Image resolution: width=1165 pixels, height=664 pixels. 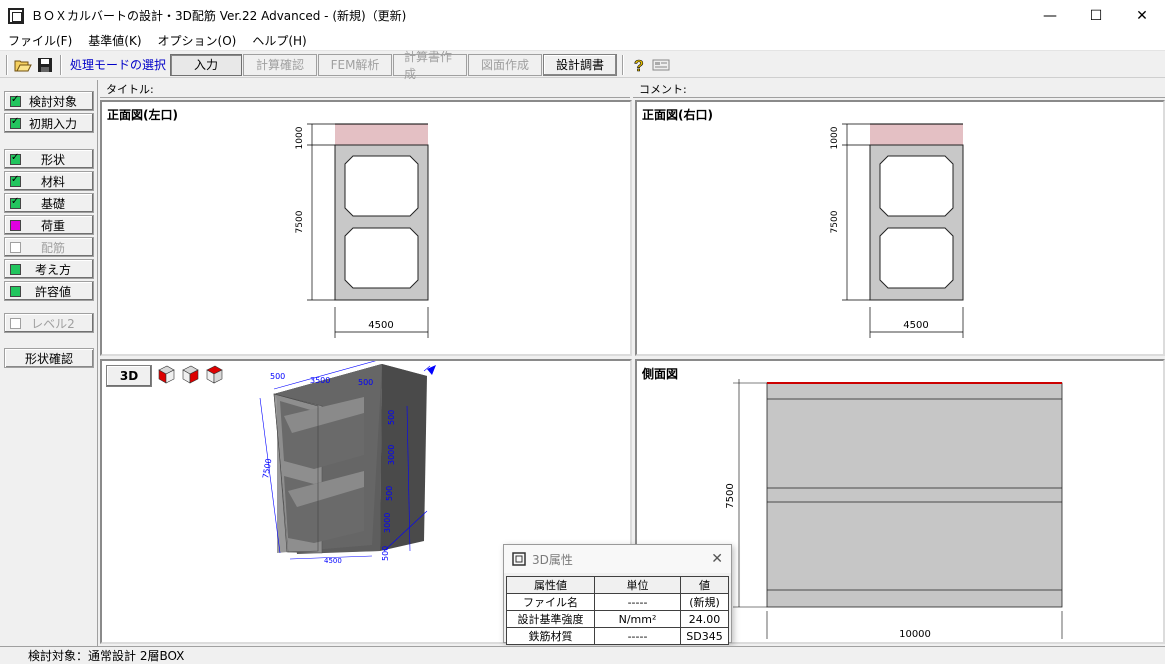 What do you see at coordinates (505, 64) in the screenshot?
I see `mode-drawing-button: 図面作成` at bounding box center [505, 64].